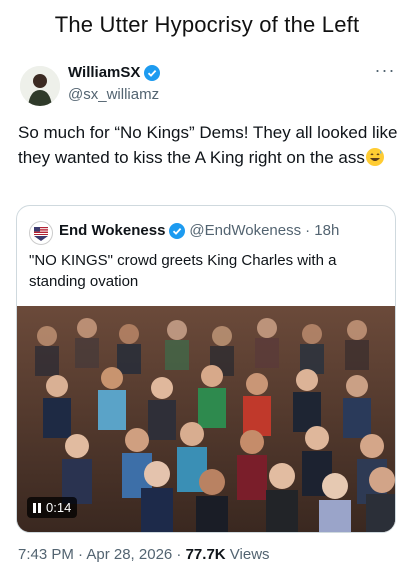  I want to click on views-count: 77.7K, so click(205, 554).